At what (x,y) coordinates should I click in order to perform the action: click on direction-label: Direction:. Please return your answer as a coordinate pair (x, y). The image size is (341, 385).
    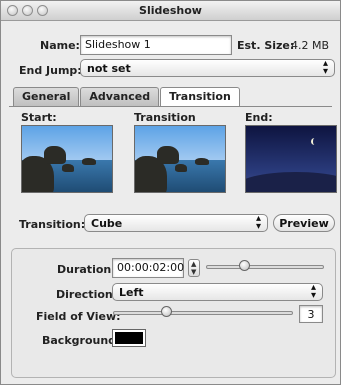
    Looking at the image, I should click on (87, 294).